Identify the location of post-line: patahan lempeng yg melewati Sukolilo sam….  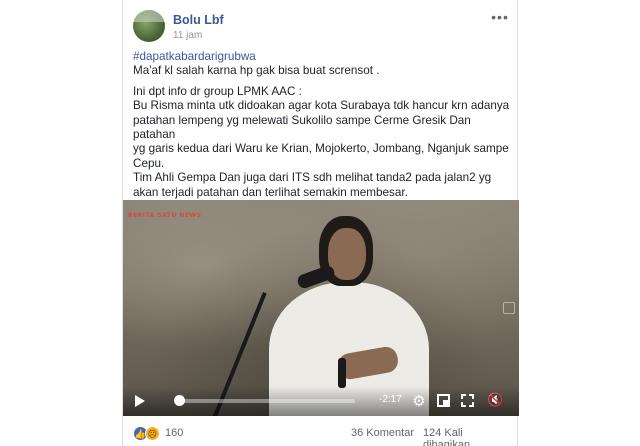
(302, 127).